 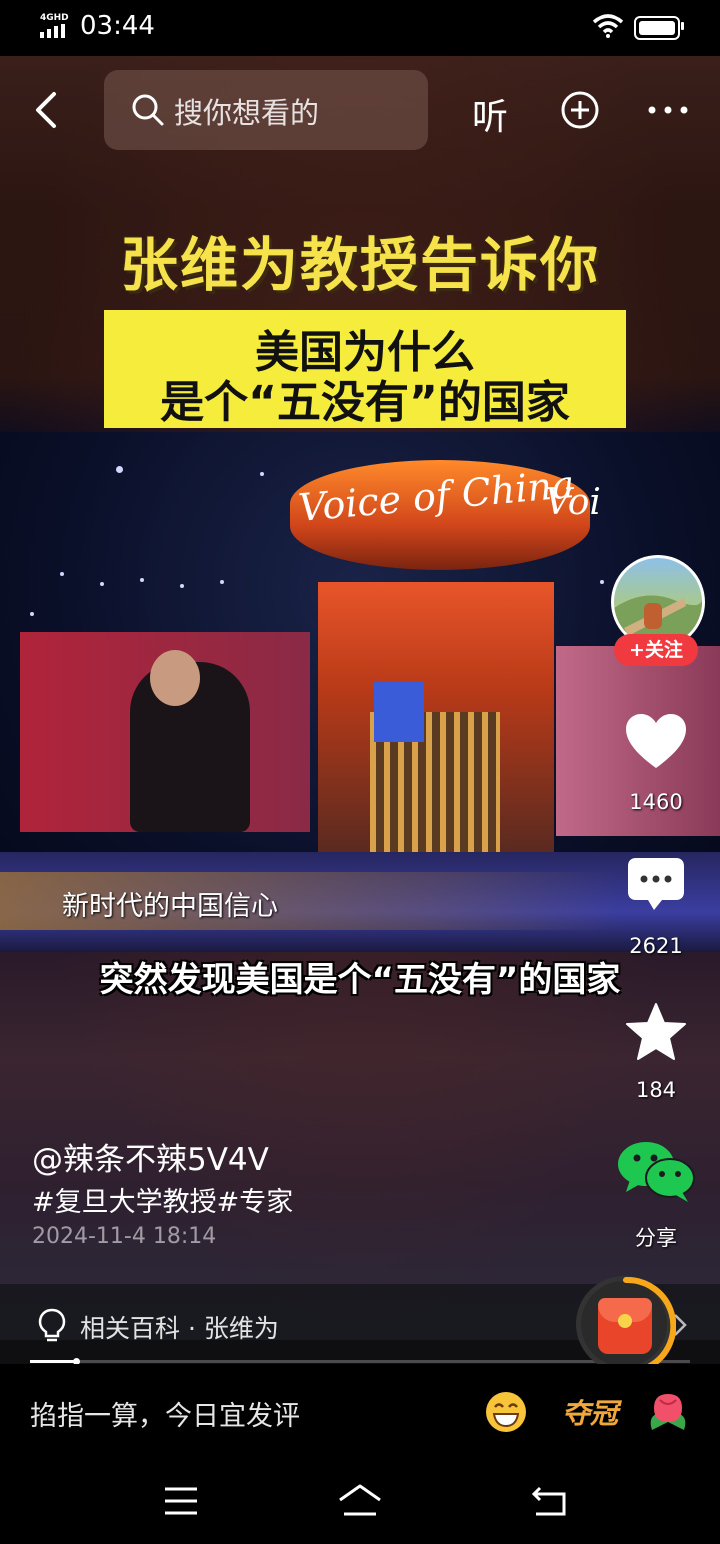 What do you see at coordinates (360, 1500) in the screenshot?
I see `home-icon` at bounding box center [360, 1500].